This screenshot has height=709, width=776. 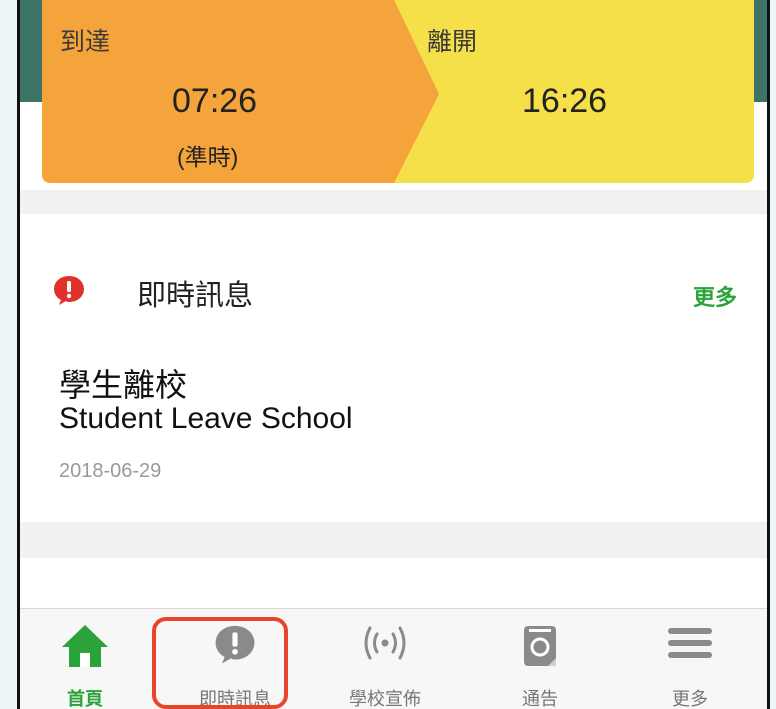 I want to click on tab-label: 即時訊息, so click(x=235, y=699).